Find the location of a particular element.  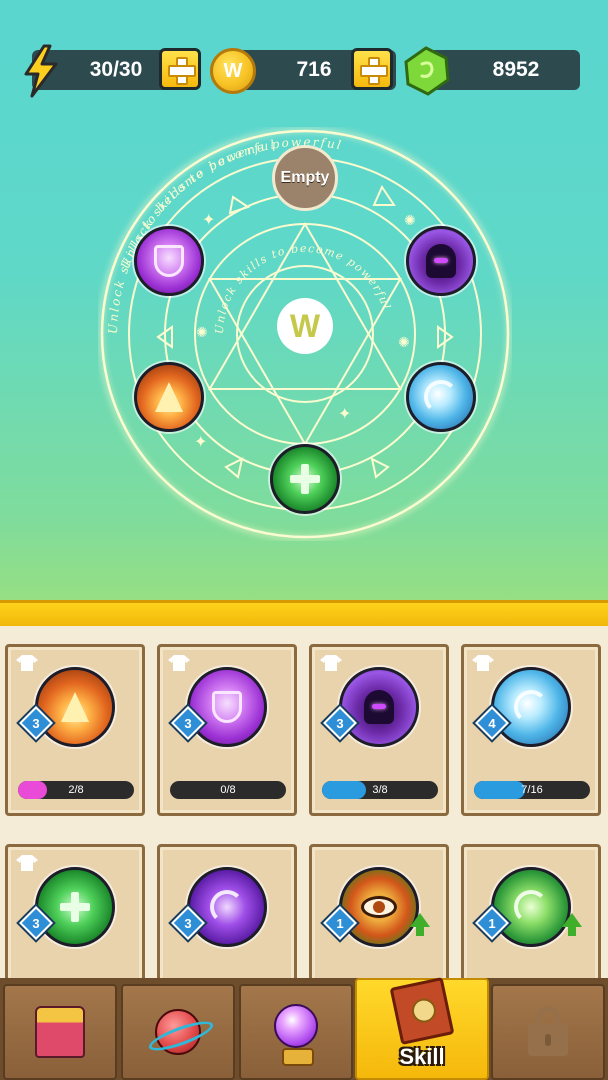

center-symbol: W is located at coordinates (305, 325).